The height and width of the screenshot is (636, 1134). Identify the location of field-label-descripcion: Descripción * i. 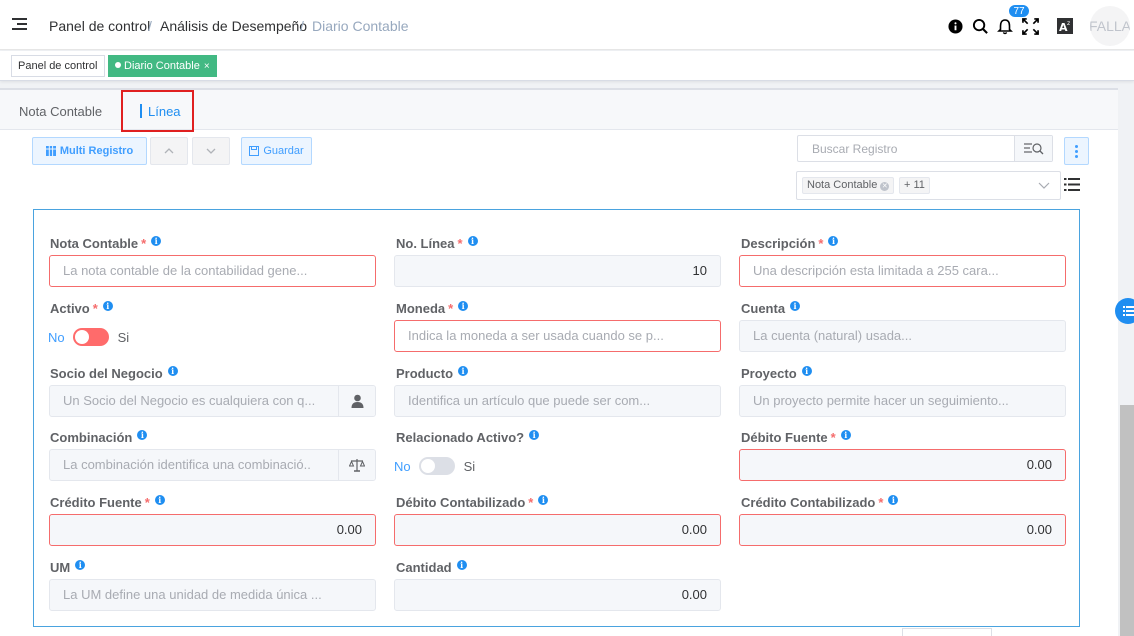
(790, 243).